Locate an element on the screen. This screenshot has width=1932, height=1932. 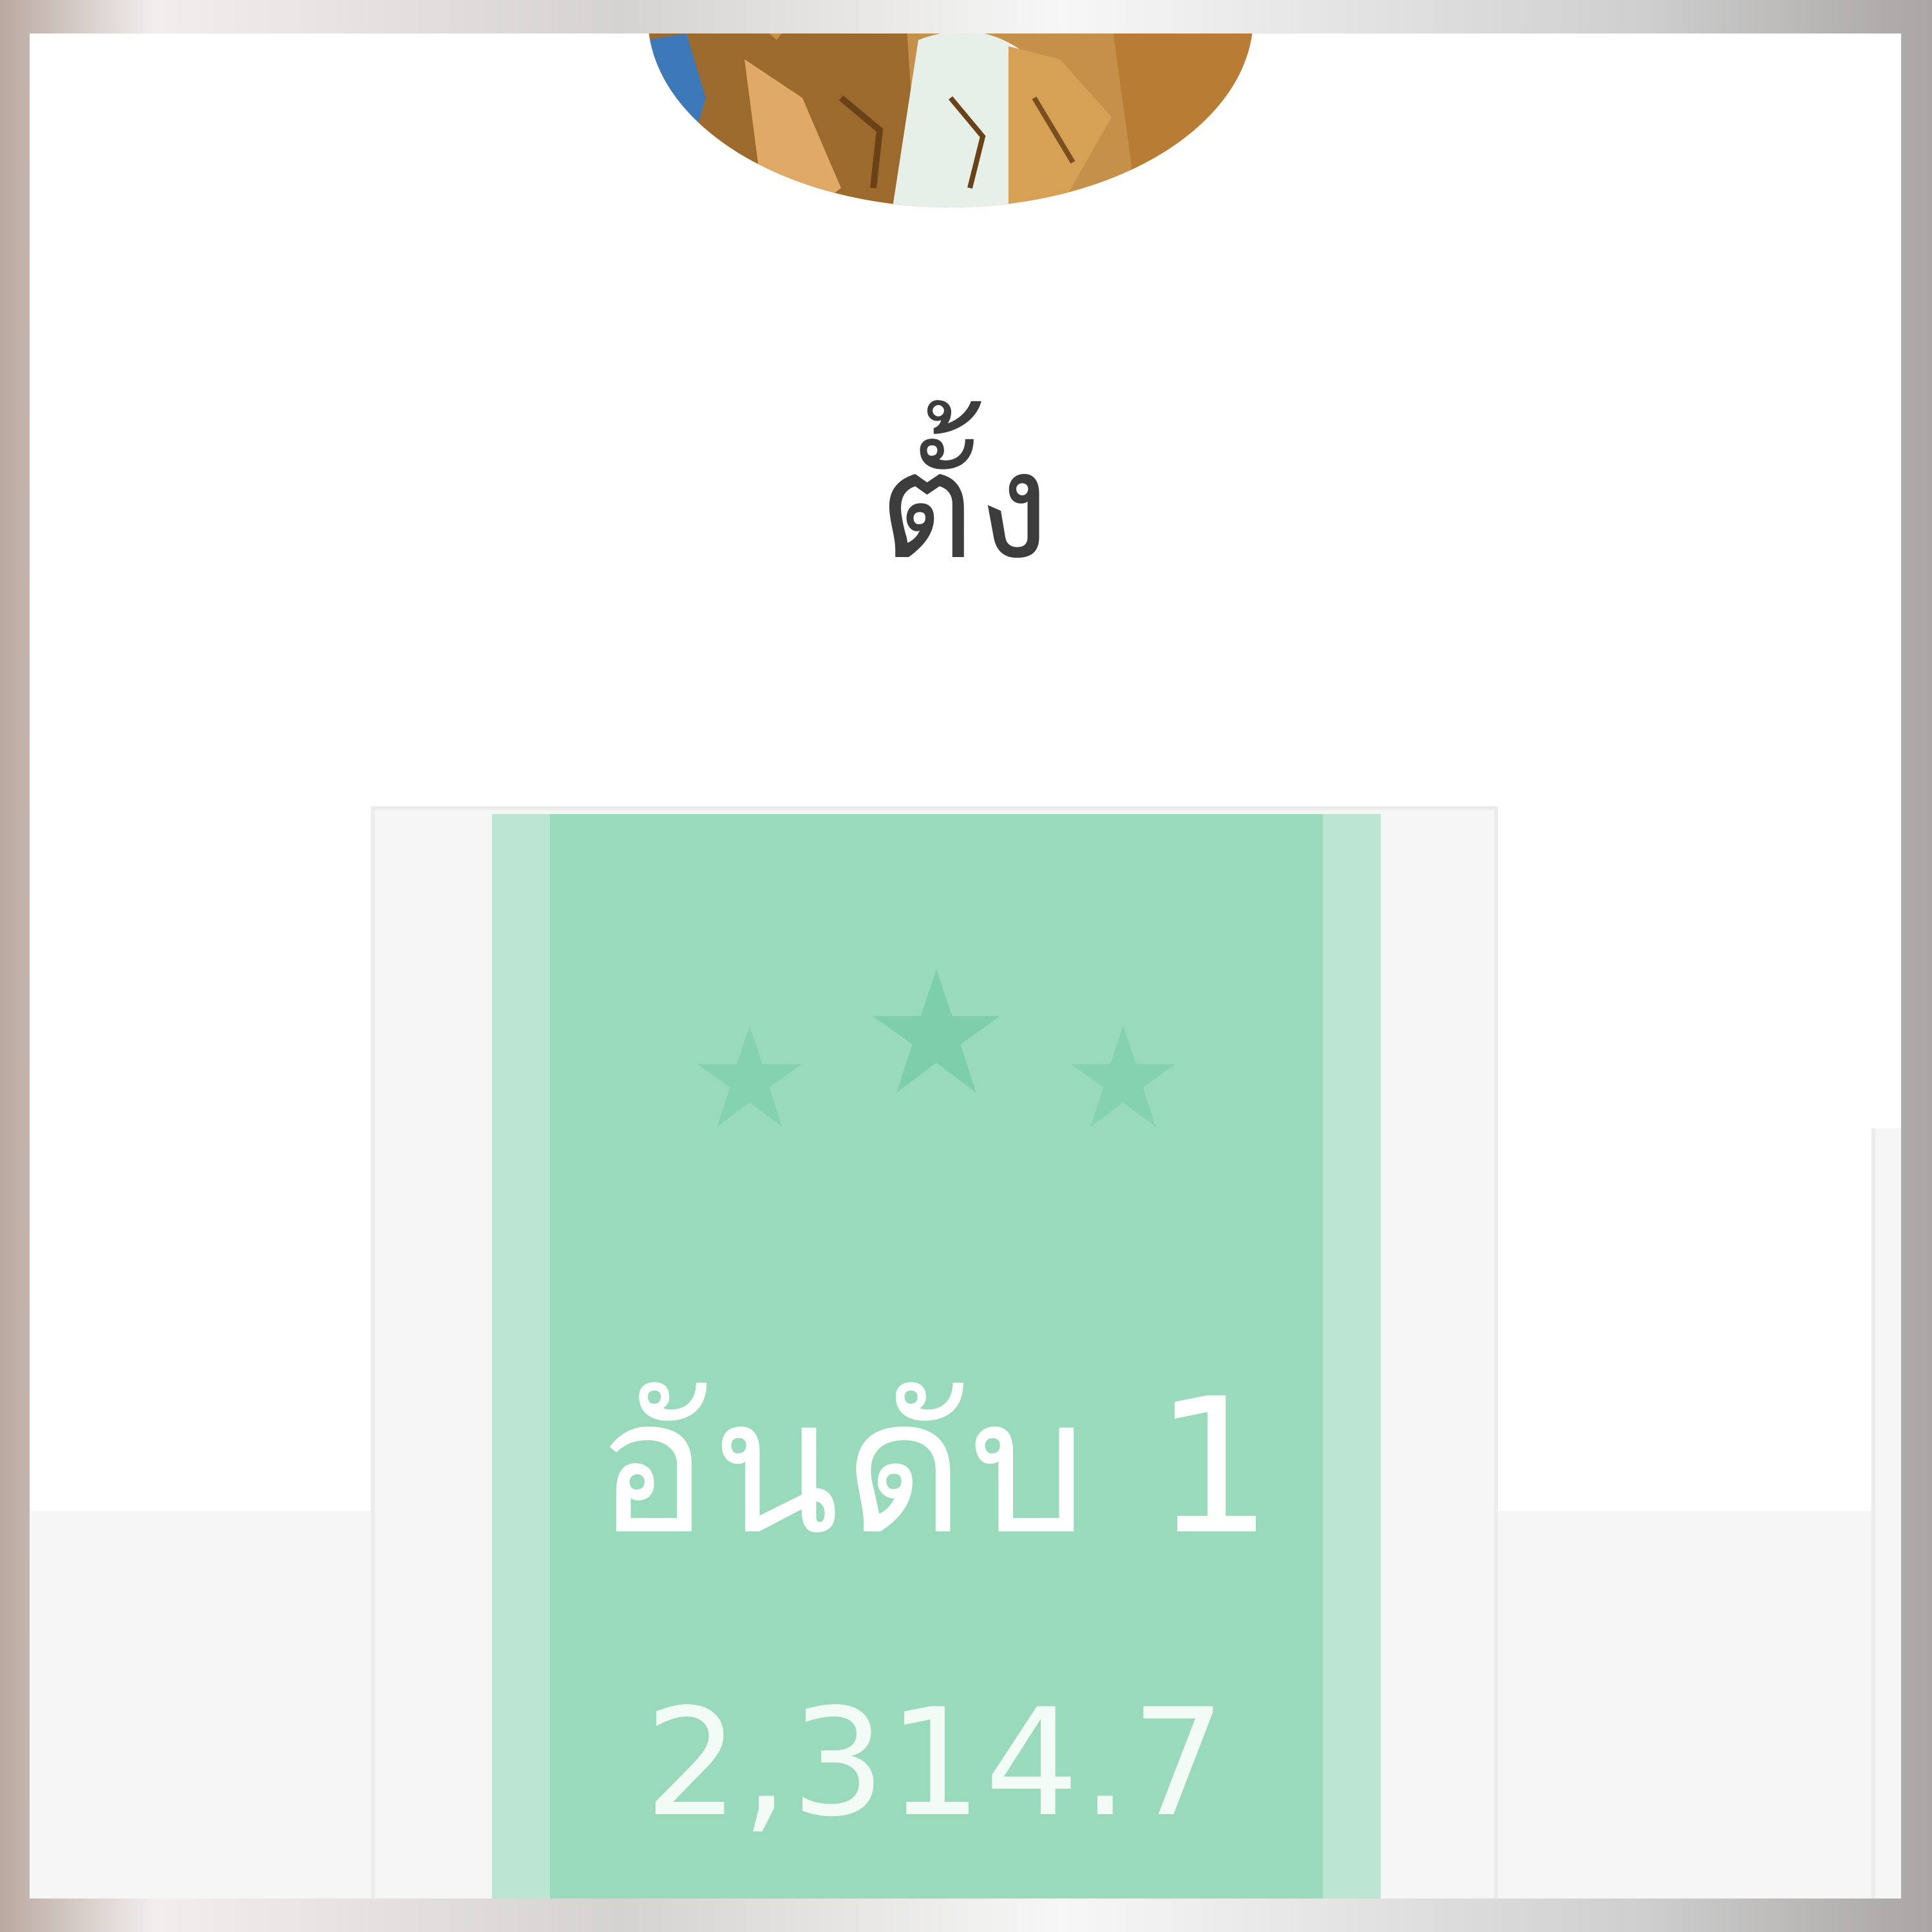
avatar-image-icon is located at coordinates (950, 120).